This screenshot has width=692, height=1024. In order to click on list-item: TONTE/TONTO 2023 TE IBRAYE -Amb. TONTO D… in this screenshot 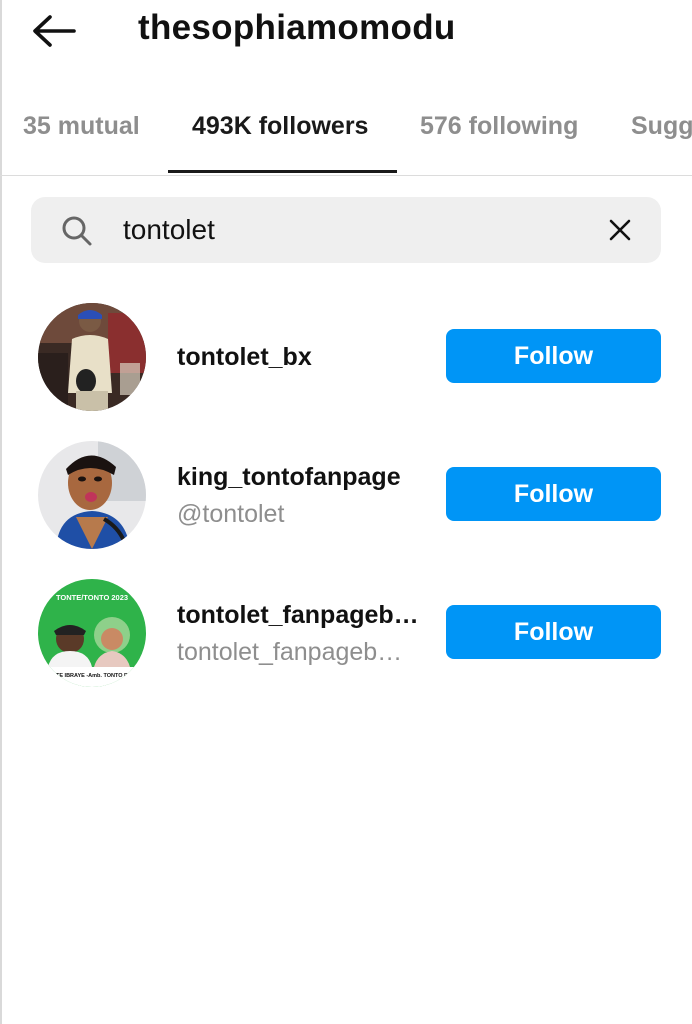, I will do `click(346, 634)`.